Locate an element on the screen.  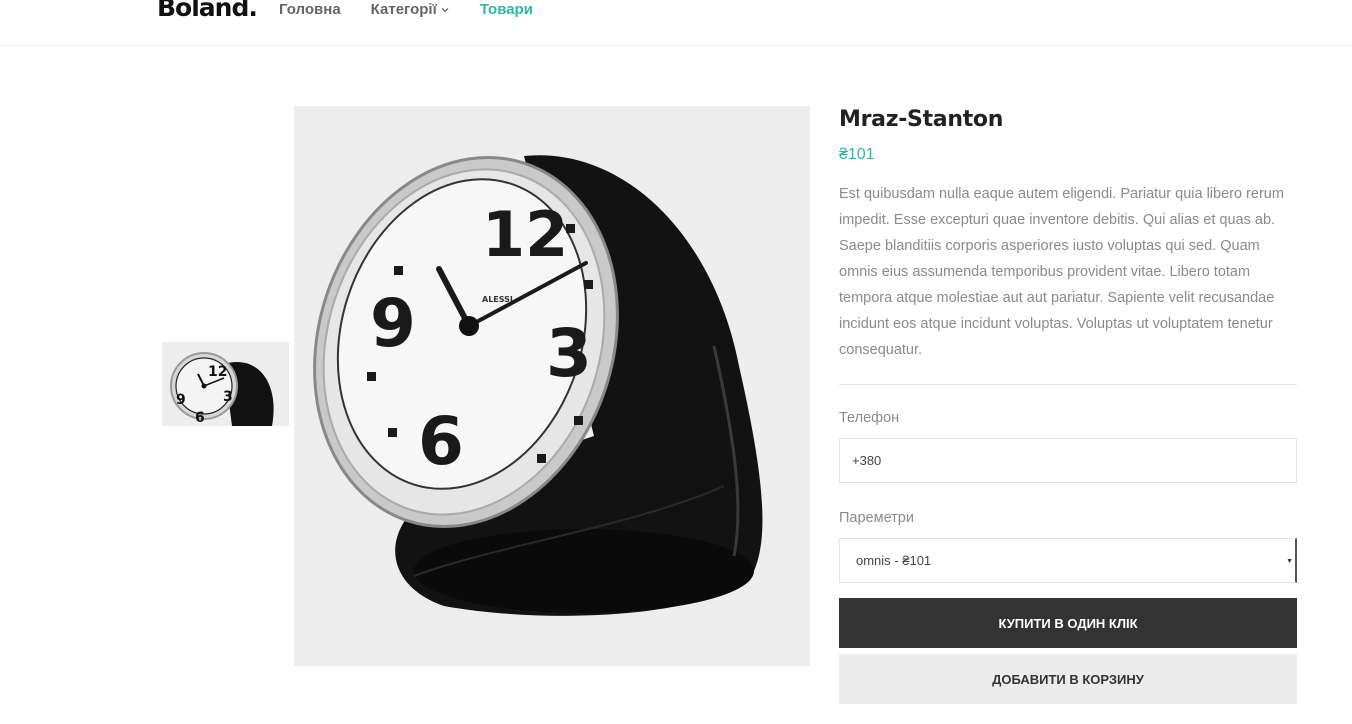
add-to-cart-button: ДОБАВИТИ В КОРЗИНУ is located at coordinates (1068, 679).